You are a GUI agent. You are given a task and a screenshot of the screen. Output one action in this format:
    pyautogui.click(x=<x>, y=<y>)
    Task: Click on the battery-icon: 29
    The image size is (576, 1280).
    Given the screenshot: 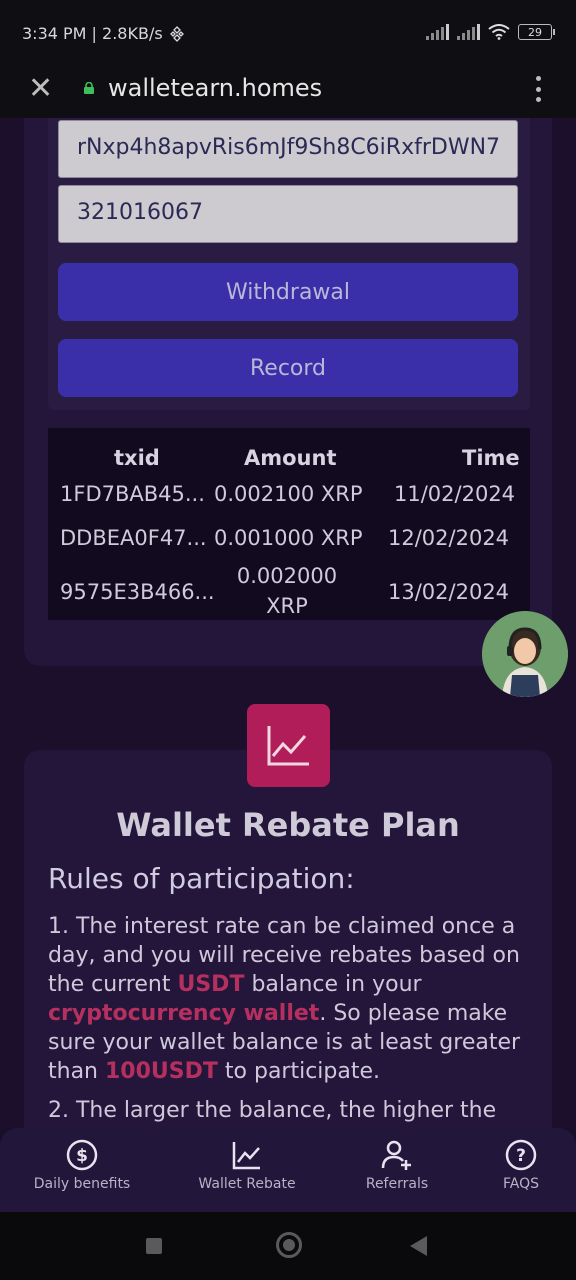 What is the action you would take?
    pyautogui.click(x=536, y=32)
    